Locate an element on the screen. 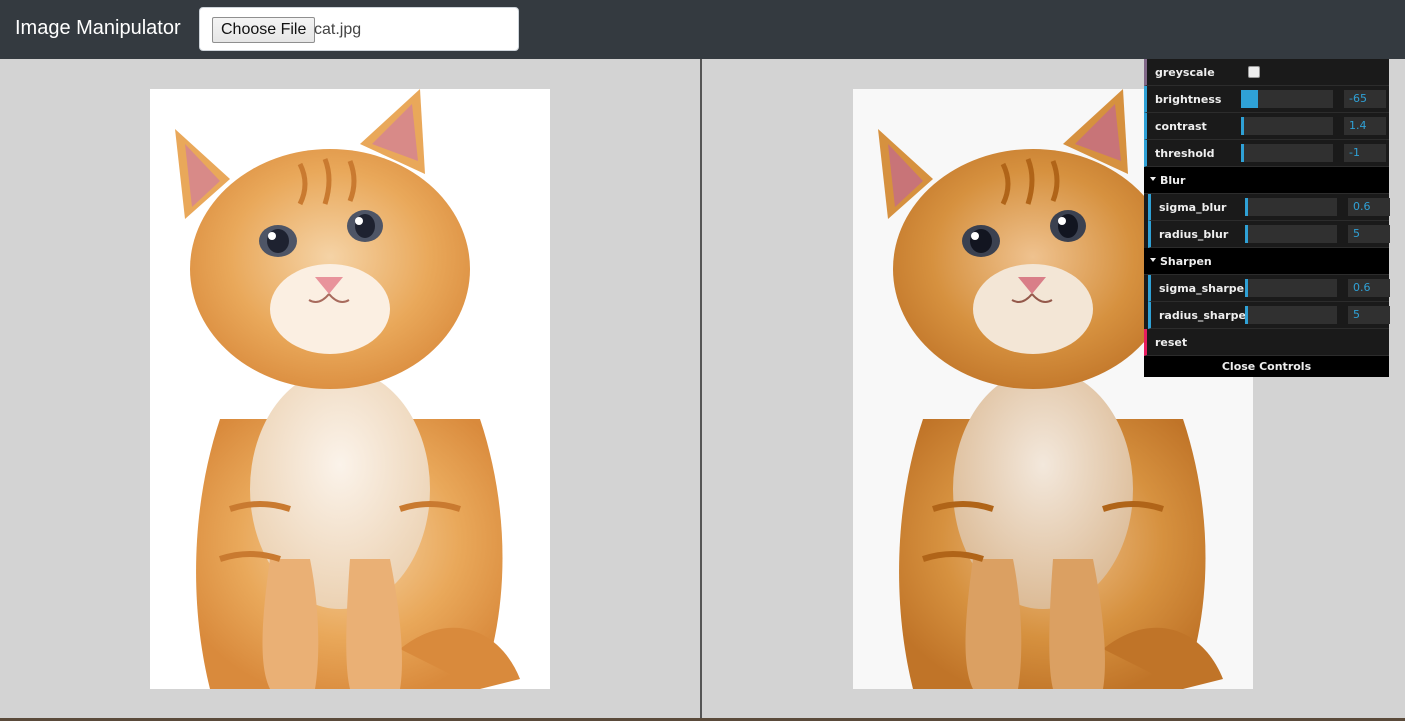 The height and width of the screenshot is (721, 1405). threshold-row: threshold -1 is located at coordinates (1266, 153).